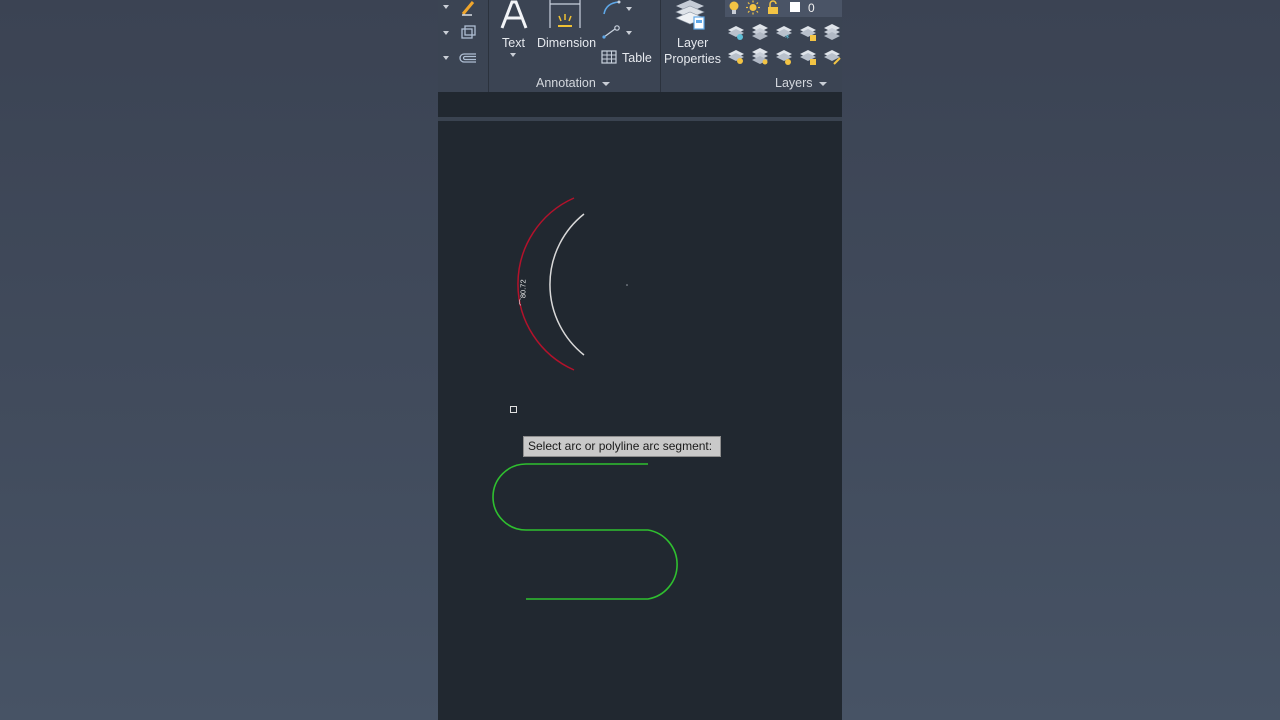 Image resolution: width=1280 pixels, height=720 pixels. What do you see at coordinates (523, 292) in the screenshot?
I see `arc-length-dimension-text: ⌒80.72` at bounding box center [523, 292].